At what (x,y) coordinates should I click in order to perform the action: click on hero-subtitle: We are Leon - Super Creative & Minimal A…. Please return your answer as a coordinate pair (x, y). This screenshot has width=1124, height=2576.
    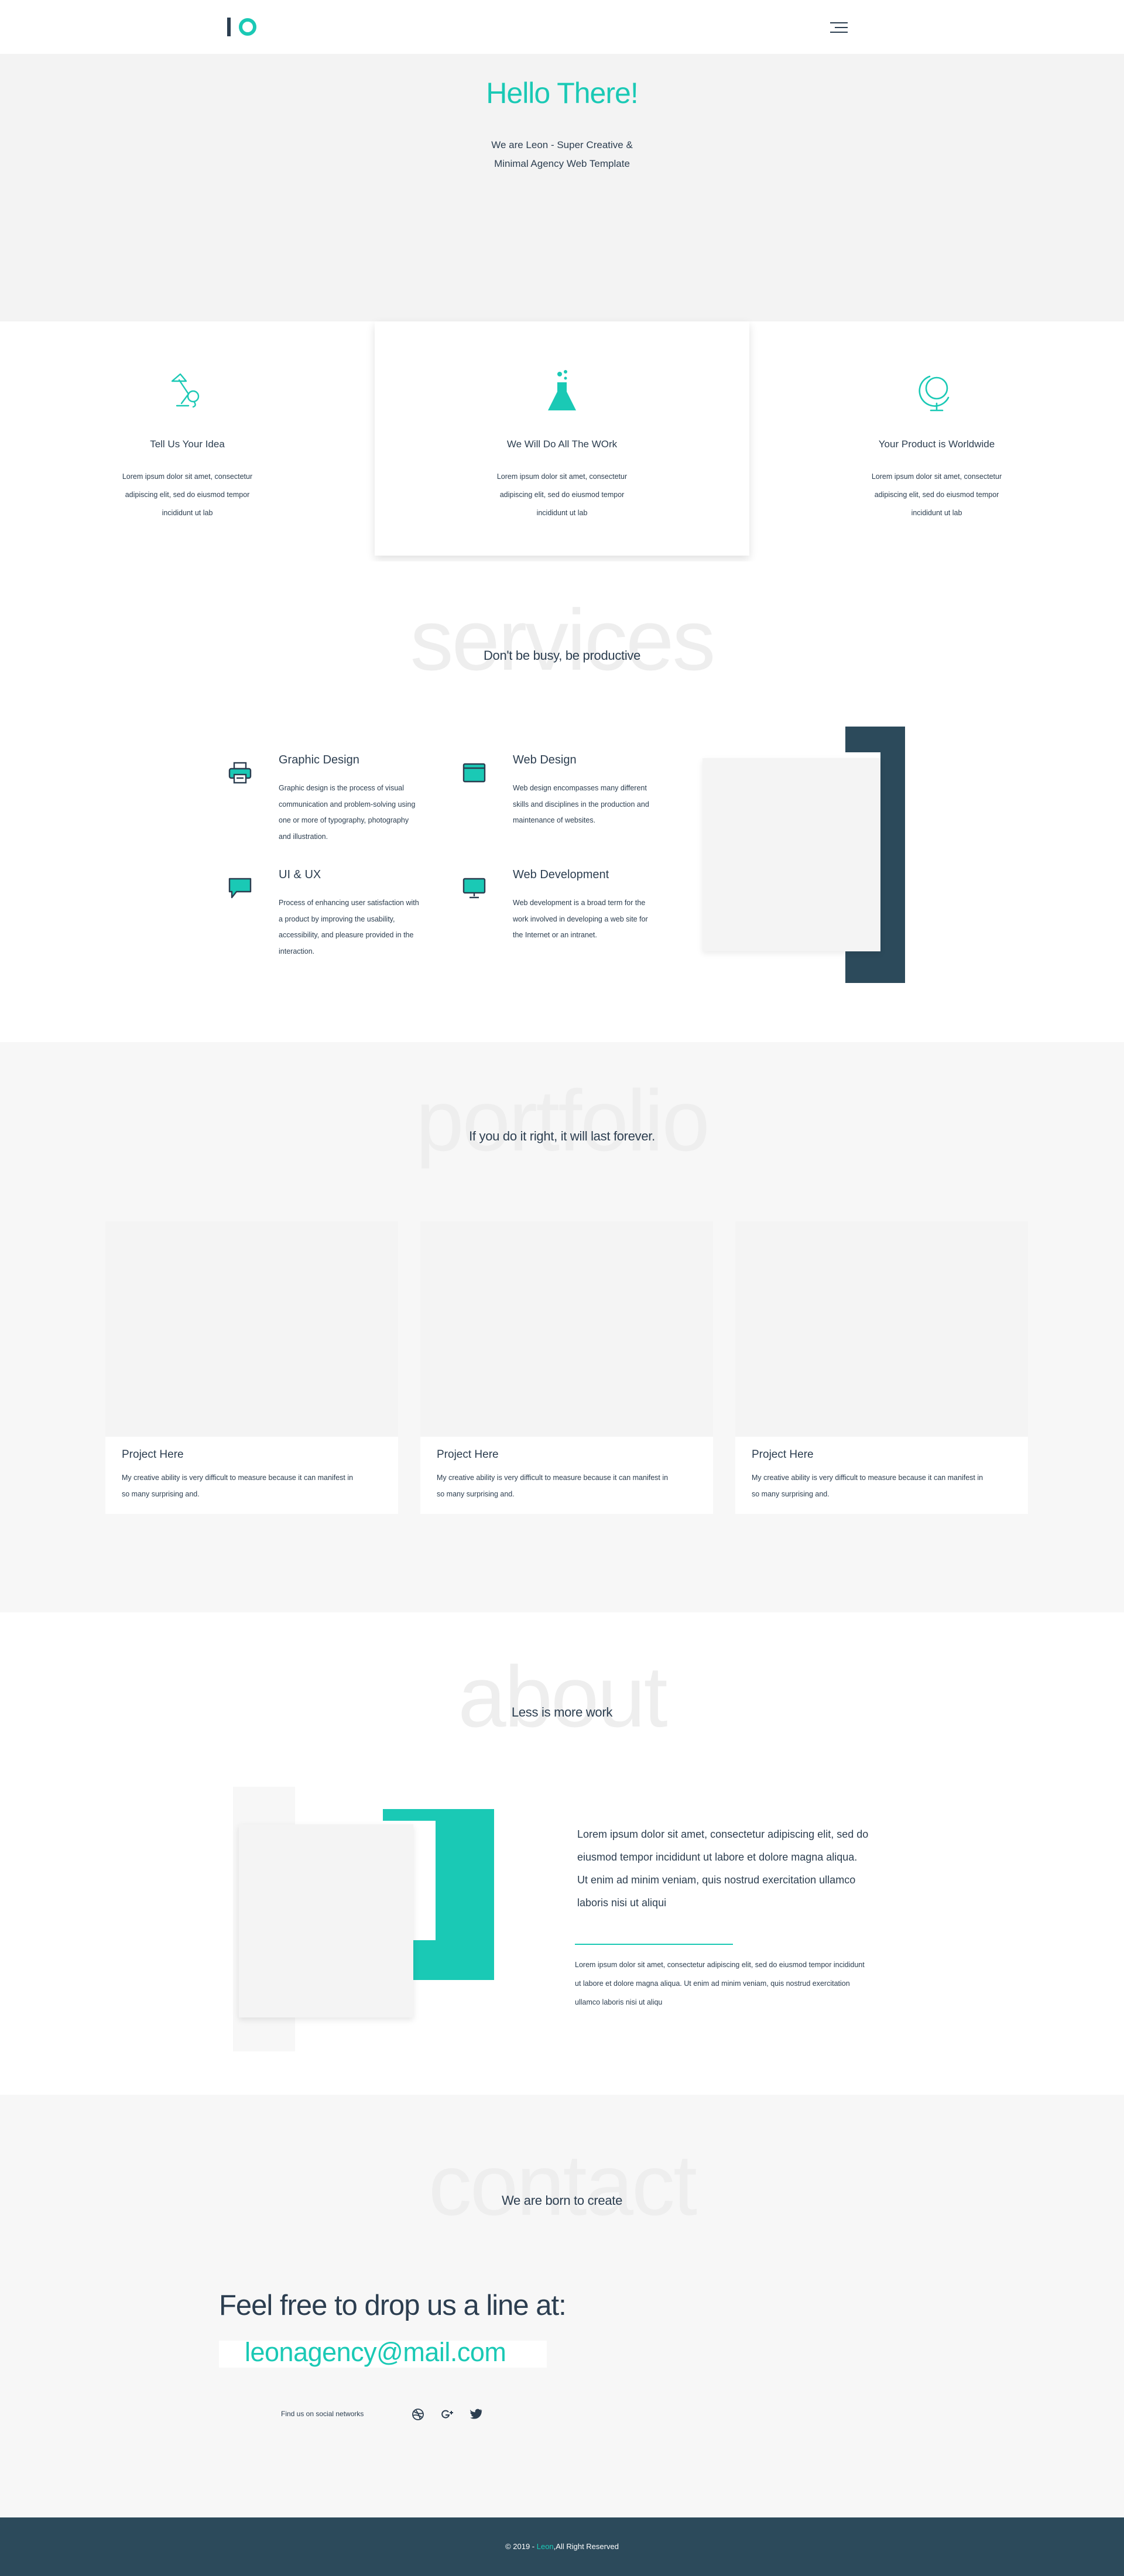
    Looking at the image, I should click on (562, 154).